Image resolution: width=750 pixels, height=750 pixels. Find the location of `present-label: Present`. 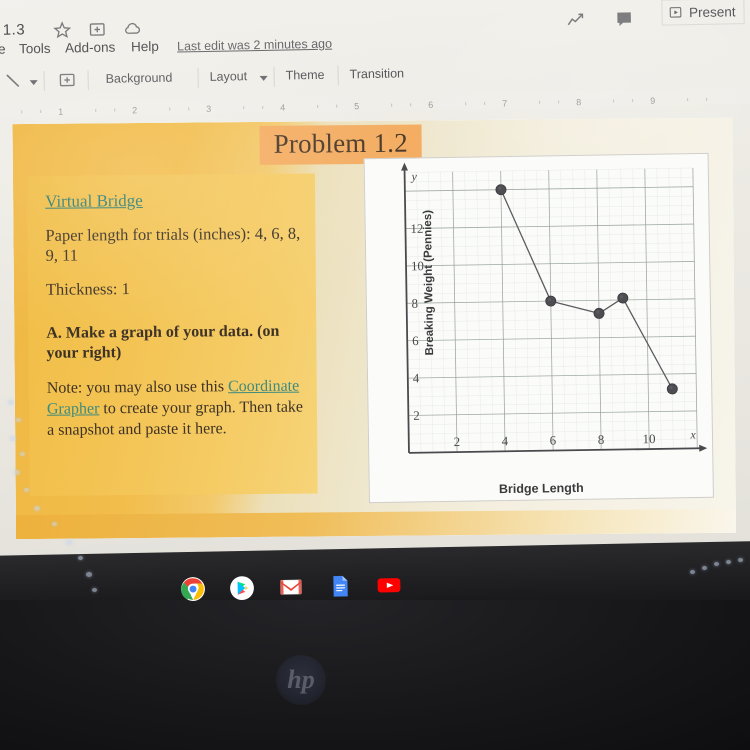

present-label: Present is located at coordinates (712, 11).